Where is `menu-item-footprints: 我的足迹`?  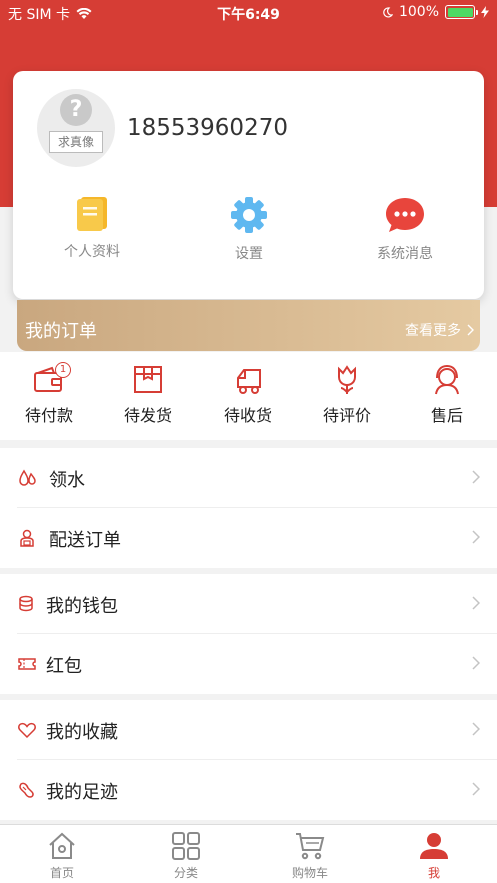
menu-item-footprints: 我的足迹 is located at coordinates (248, 790).